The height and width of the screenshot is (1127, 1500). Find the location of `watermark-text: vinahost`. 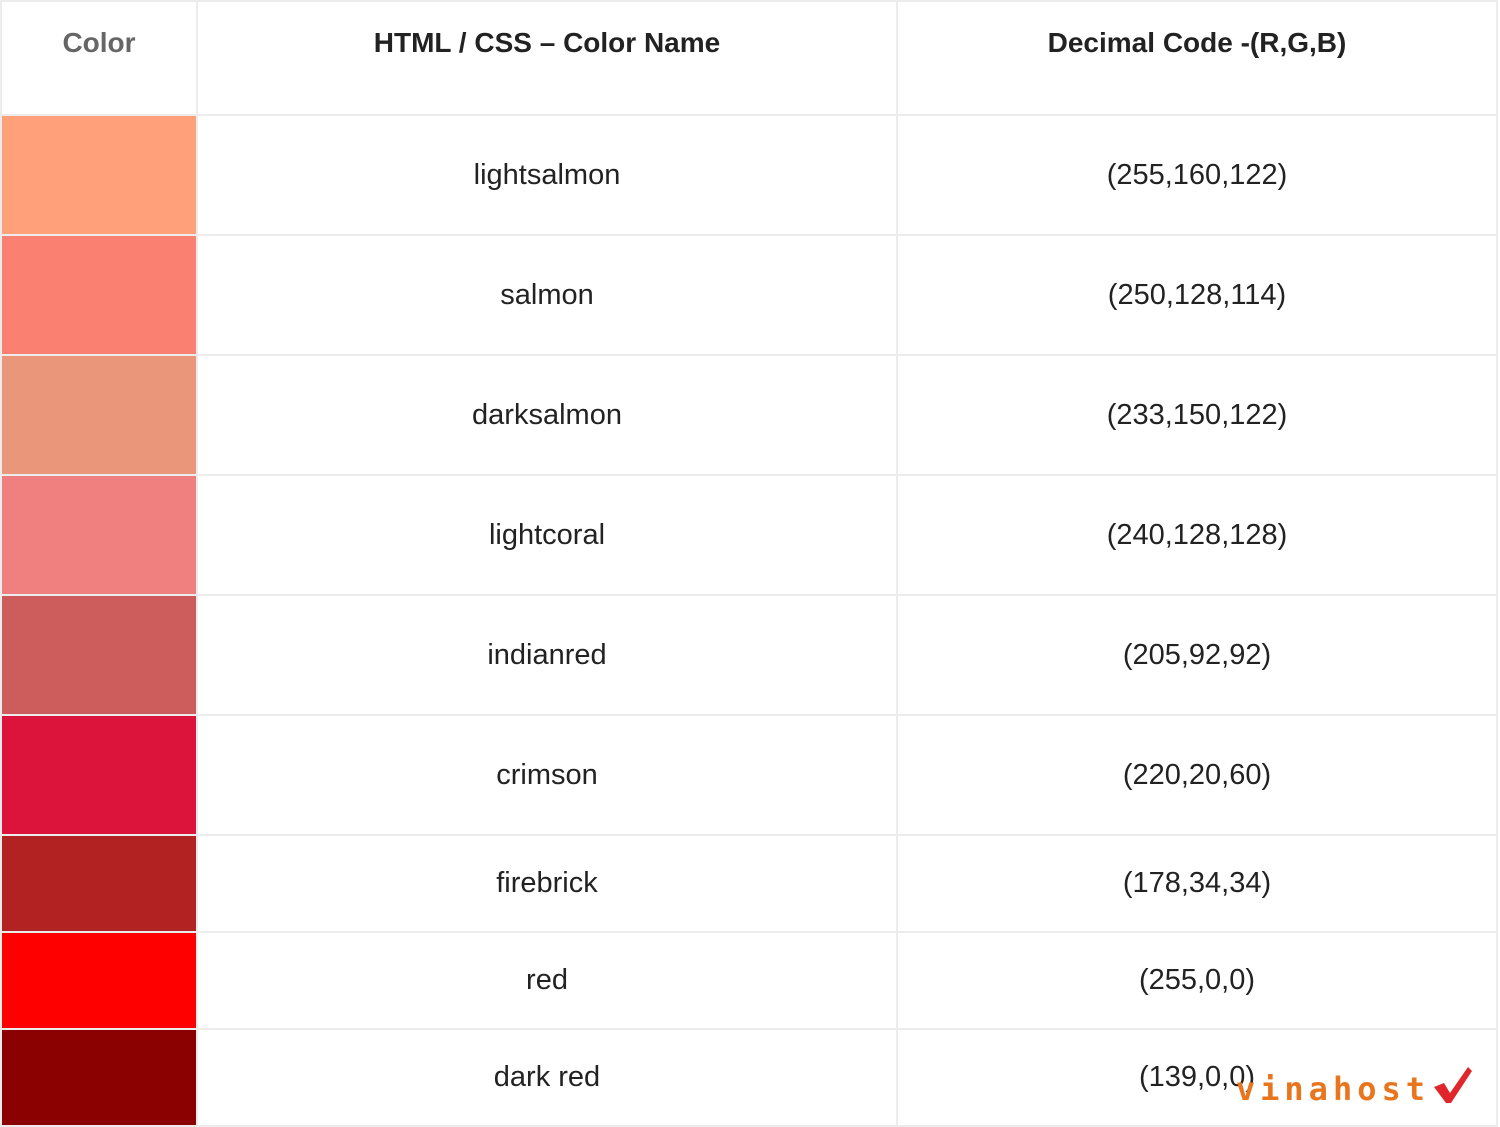

watermark-text: vinahost is located at coordinates (1332, 1089).